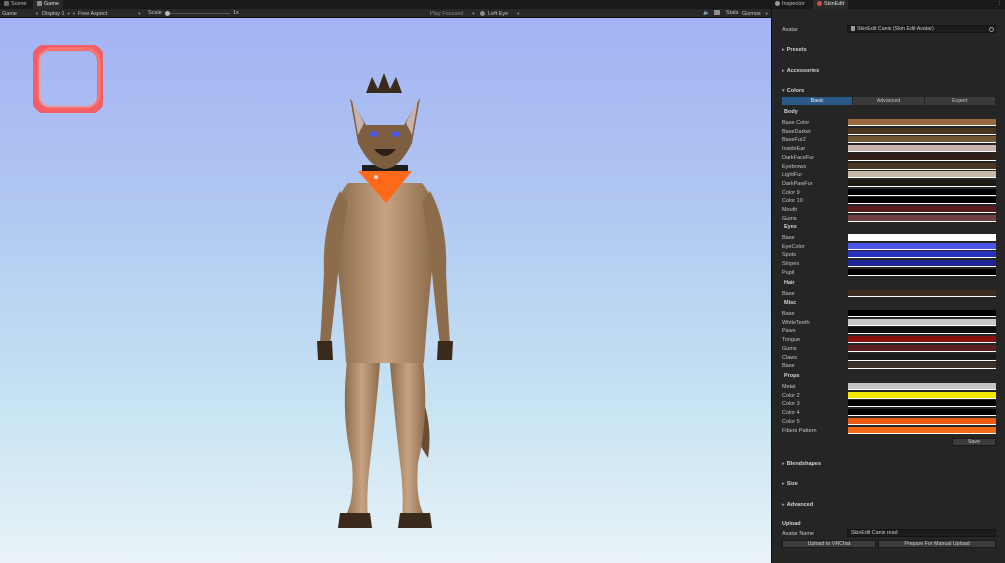 The image size is (1005, 563). Describe the element at coordinates (831, 4) in the screenshot. I see `tab-skinedit: SkinEdit` at that location.